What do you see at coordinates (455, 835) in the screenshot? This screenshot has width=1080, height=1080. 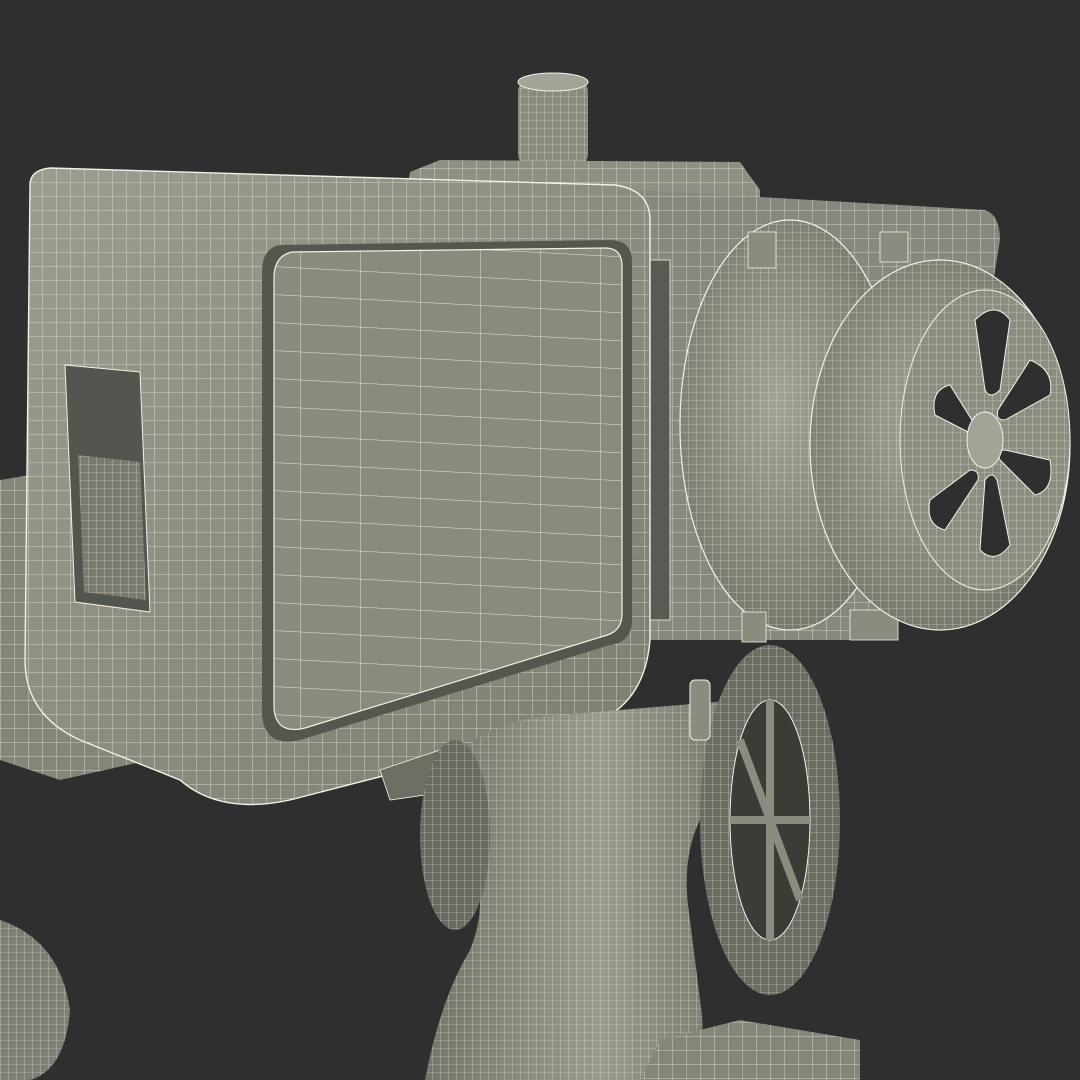 I see `trigger-gear` at bounding box center [455, 835].